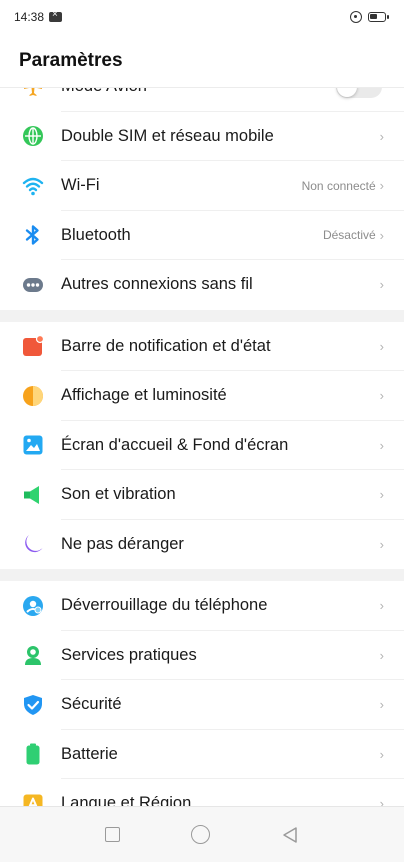  What do you see at coordinates (164, 605) in the screenshot?
I see `row-label: Déverrouillage du téléphone` at bounding box center [164, 605].